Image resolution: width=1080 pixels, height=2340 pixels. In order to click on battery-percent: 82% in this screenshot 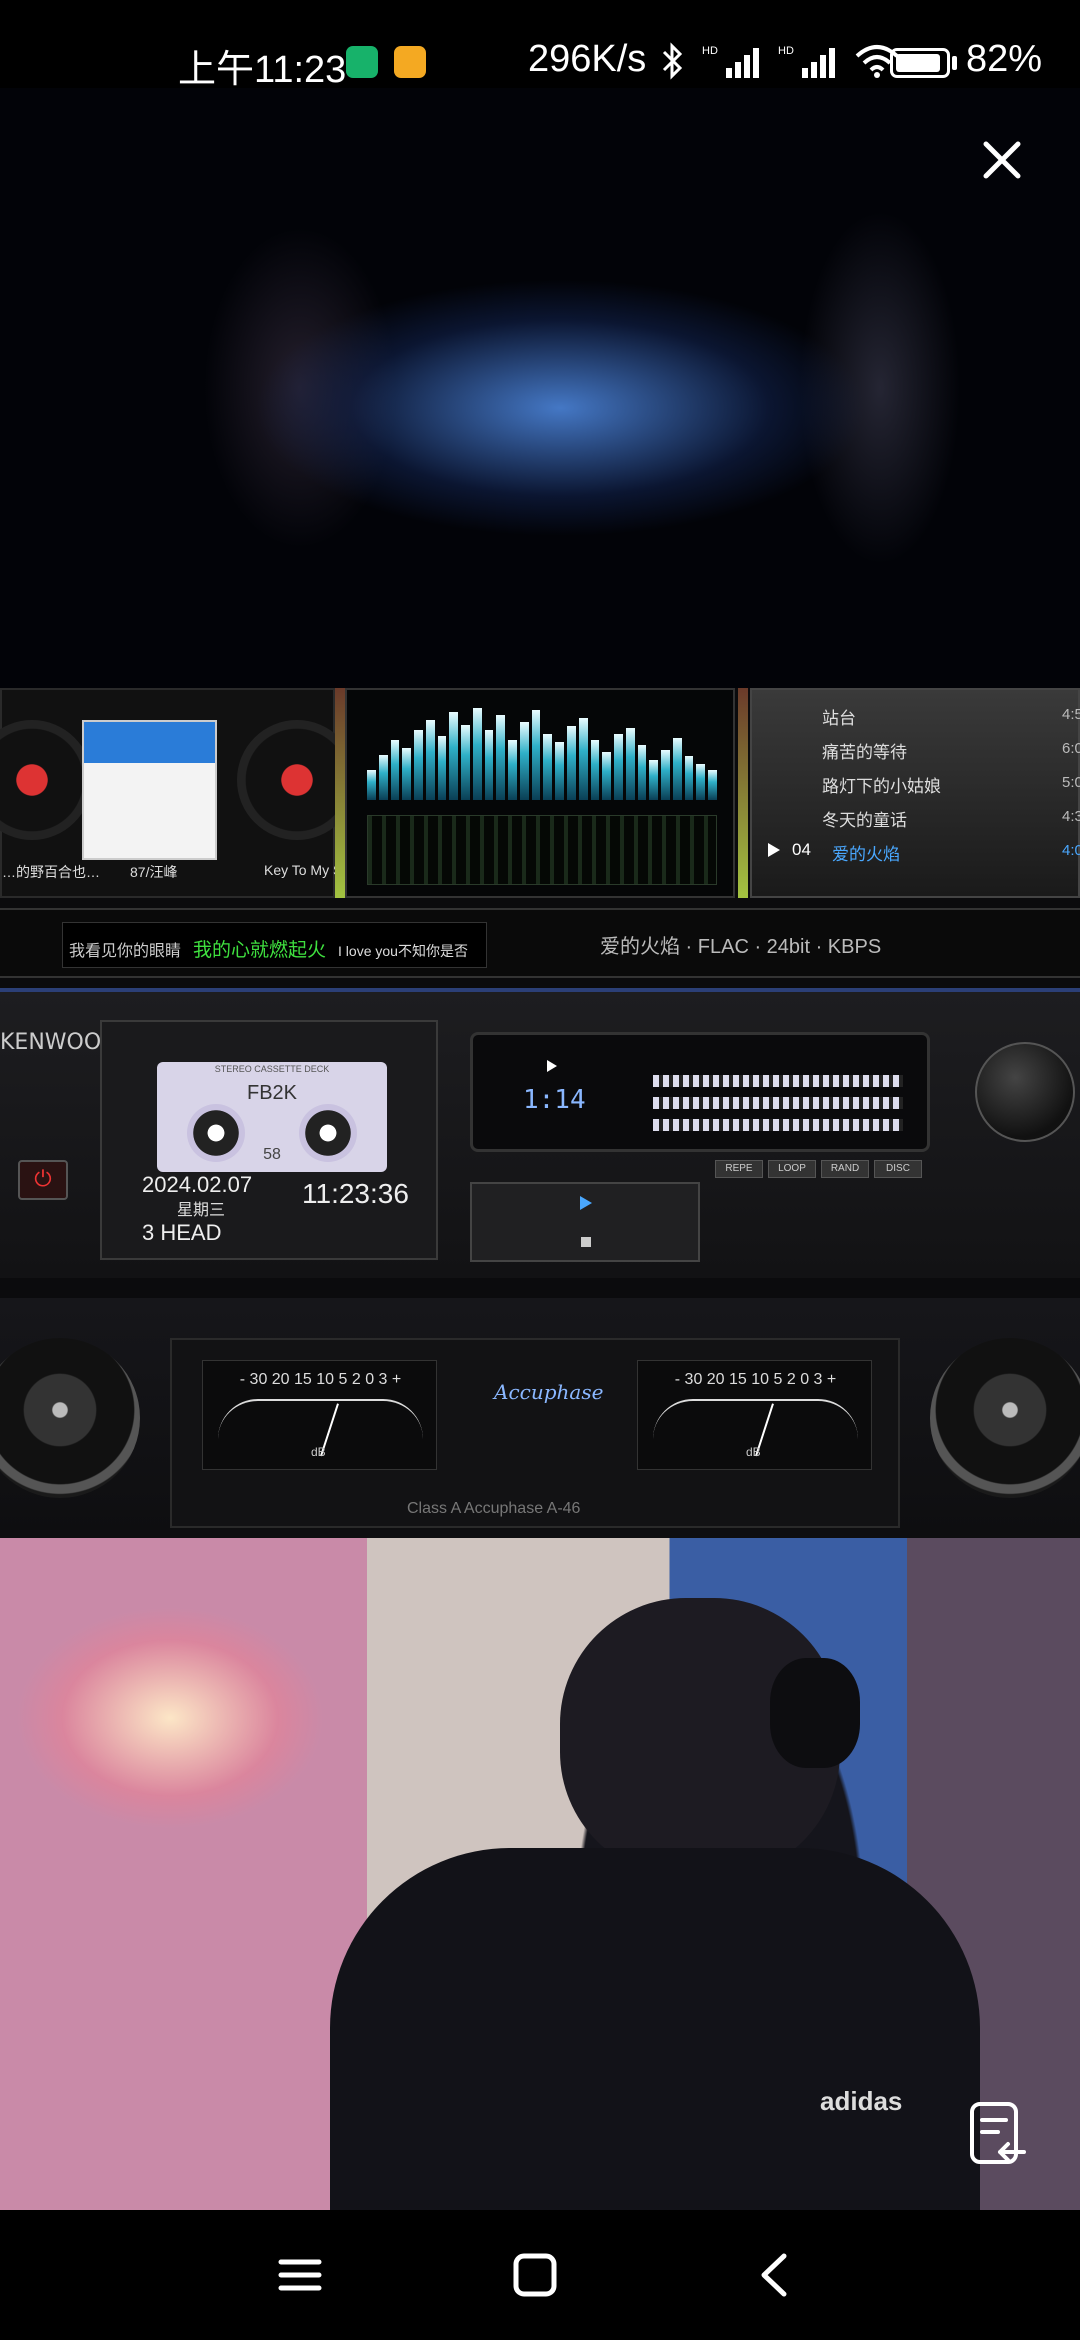, I will do `click(1004, 59)`.